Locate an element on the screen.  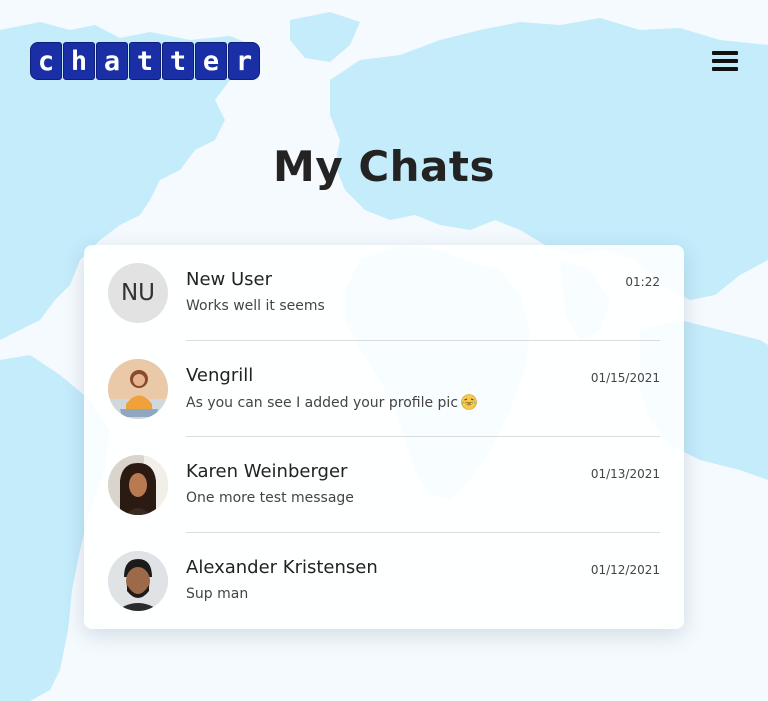
chatter-logo: C H A T T E R is located at coordinates (145, 61).